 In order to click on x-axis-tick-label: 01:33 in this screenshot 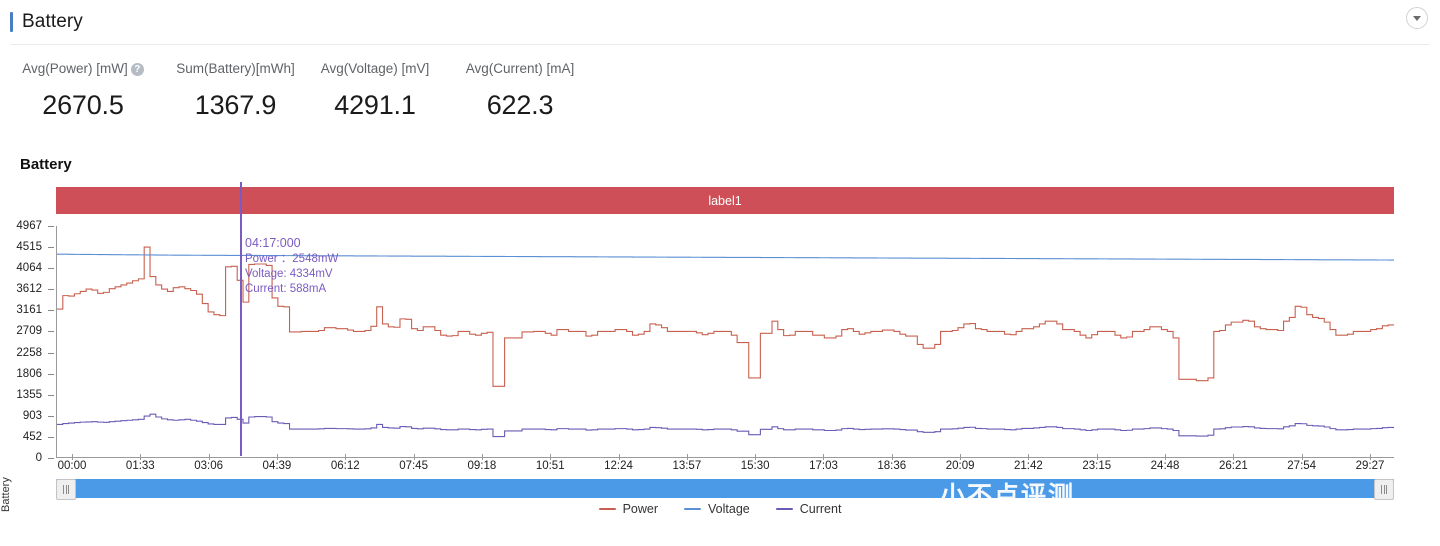, I will do `click(140, 466)`.